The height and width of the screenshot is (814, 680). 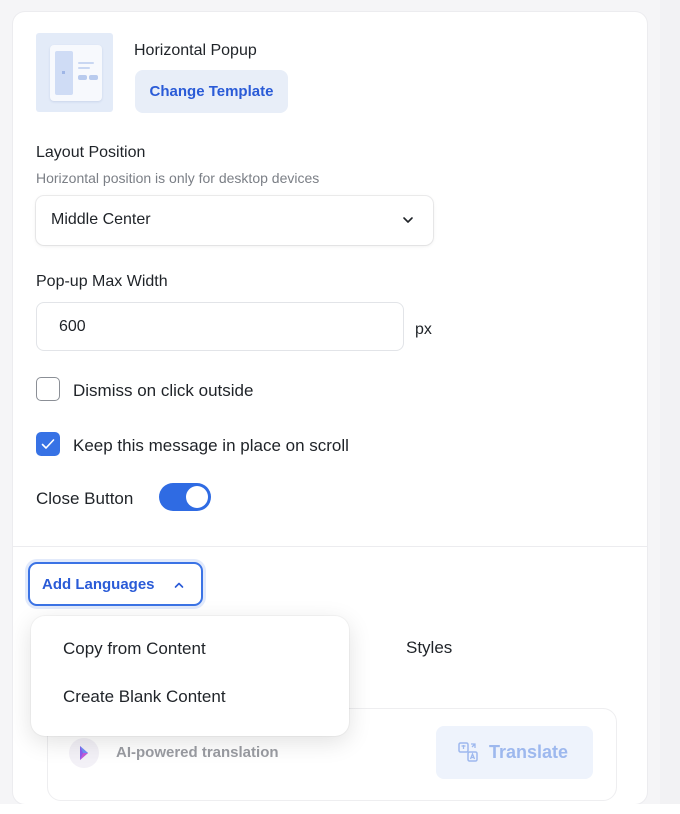 What do you see at coordinates (64, 73) in the screenshot?
I see `template-preview-image` at bounding box center [64, 73].